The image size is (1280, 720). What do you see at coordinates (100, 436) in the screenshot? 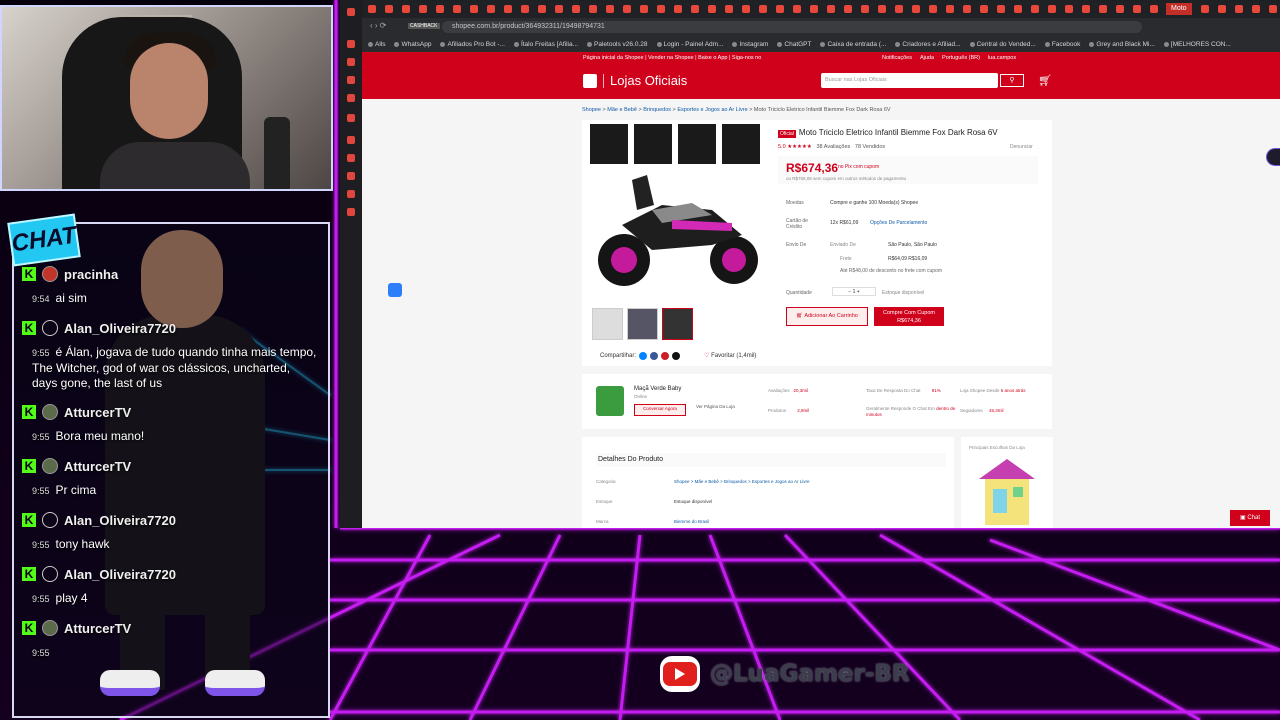
I see `chat-text: Bora meu mano!` at bounding box center [100, 436].